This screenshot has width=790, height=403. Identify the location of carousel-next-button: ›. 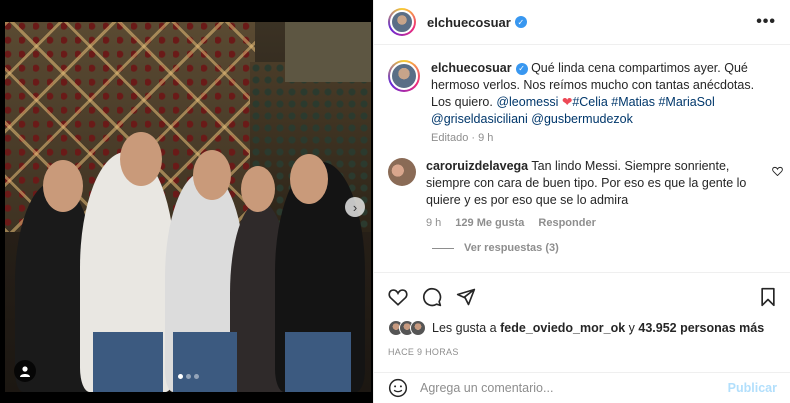
(355, 207).